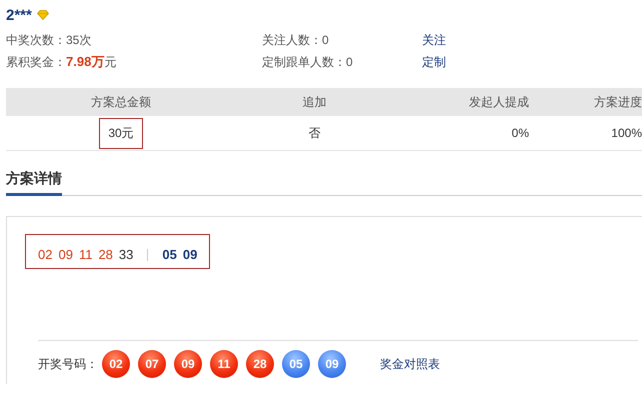 This screenshot has height=415, width=642. What do you see at coordinates (147, 254) in the screenshot?
I see `separator` at bounding box center [147, 254].